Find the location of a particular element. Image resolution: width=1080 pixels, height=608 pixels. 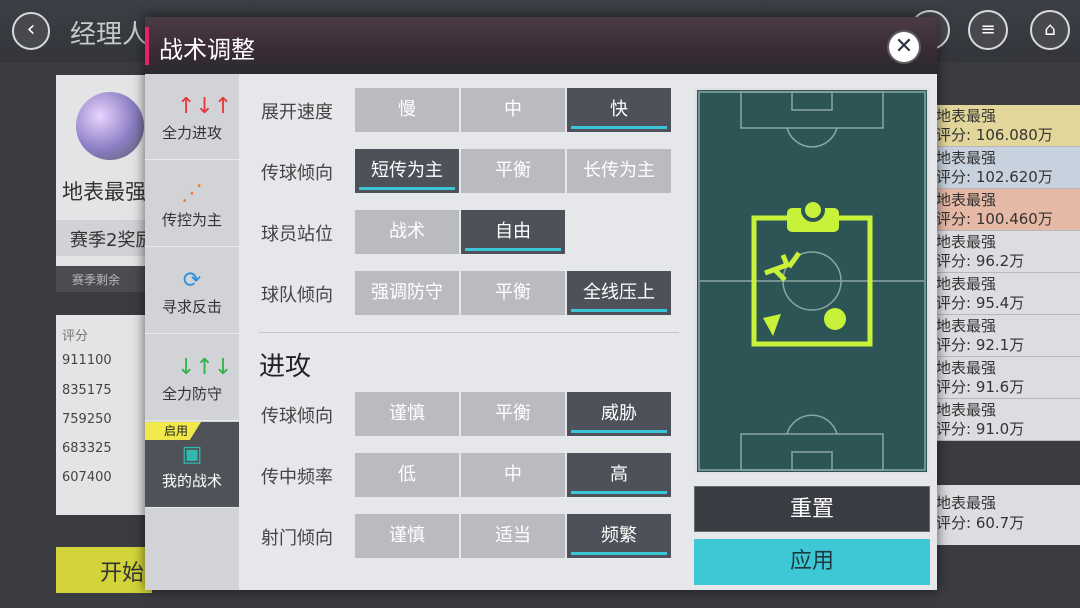

reset-button: 重置 is located at coordinates (812, 509).